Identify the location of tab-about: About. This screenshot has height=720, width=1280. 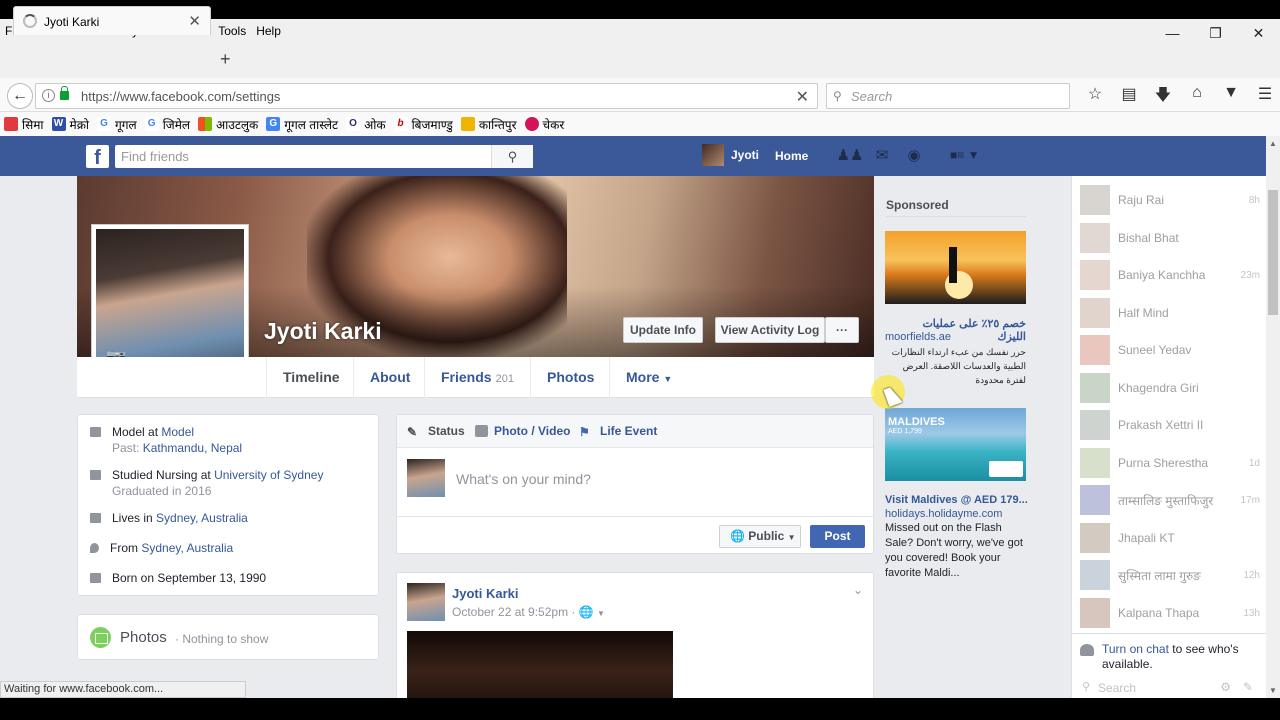
(390, 377).